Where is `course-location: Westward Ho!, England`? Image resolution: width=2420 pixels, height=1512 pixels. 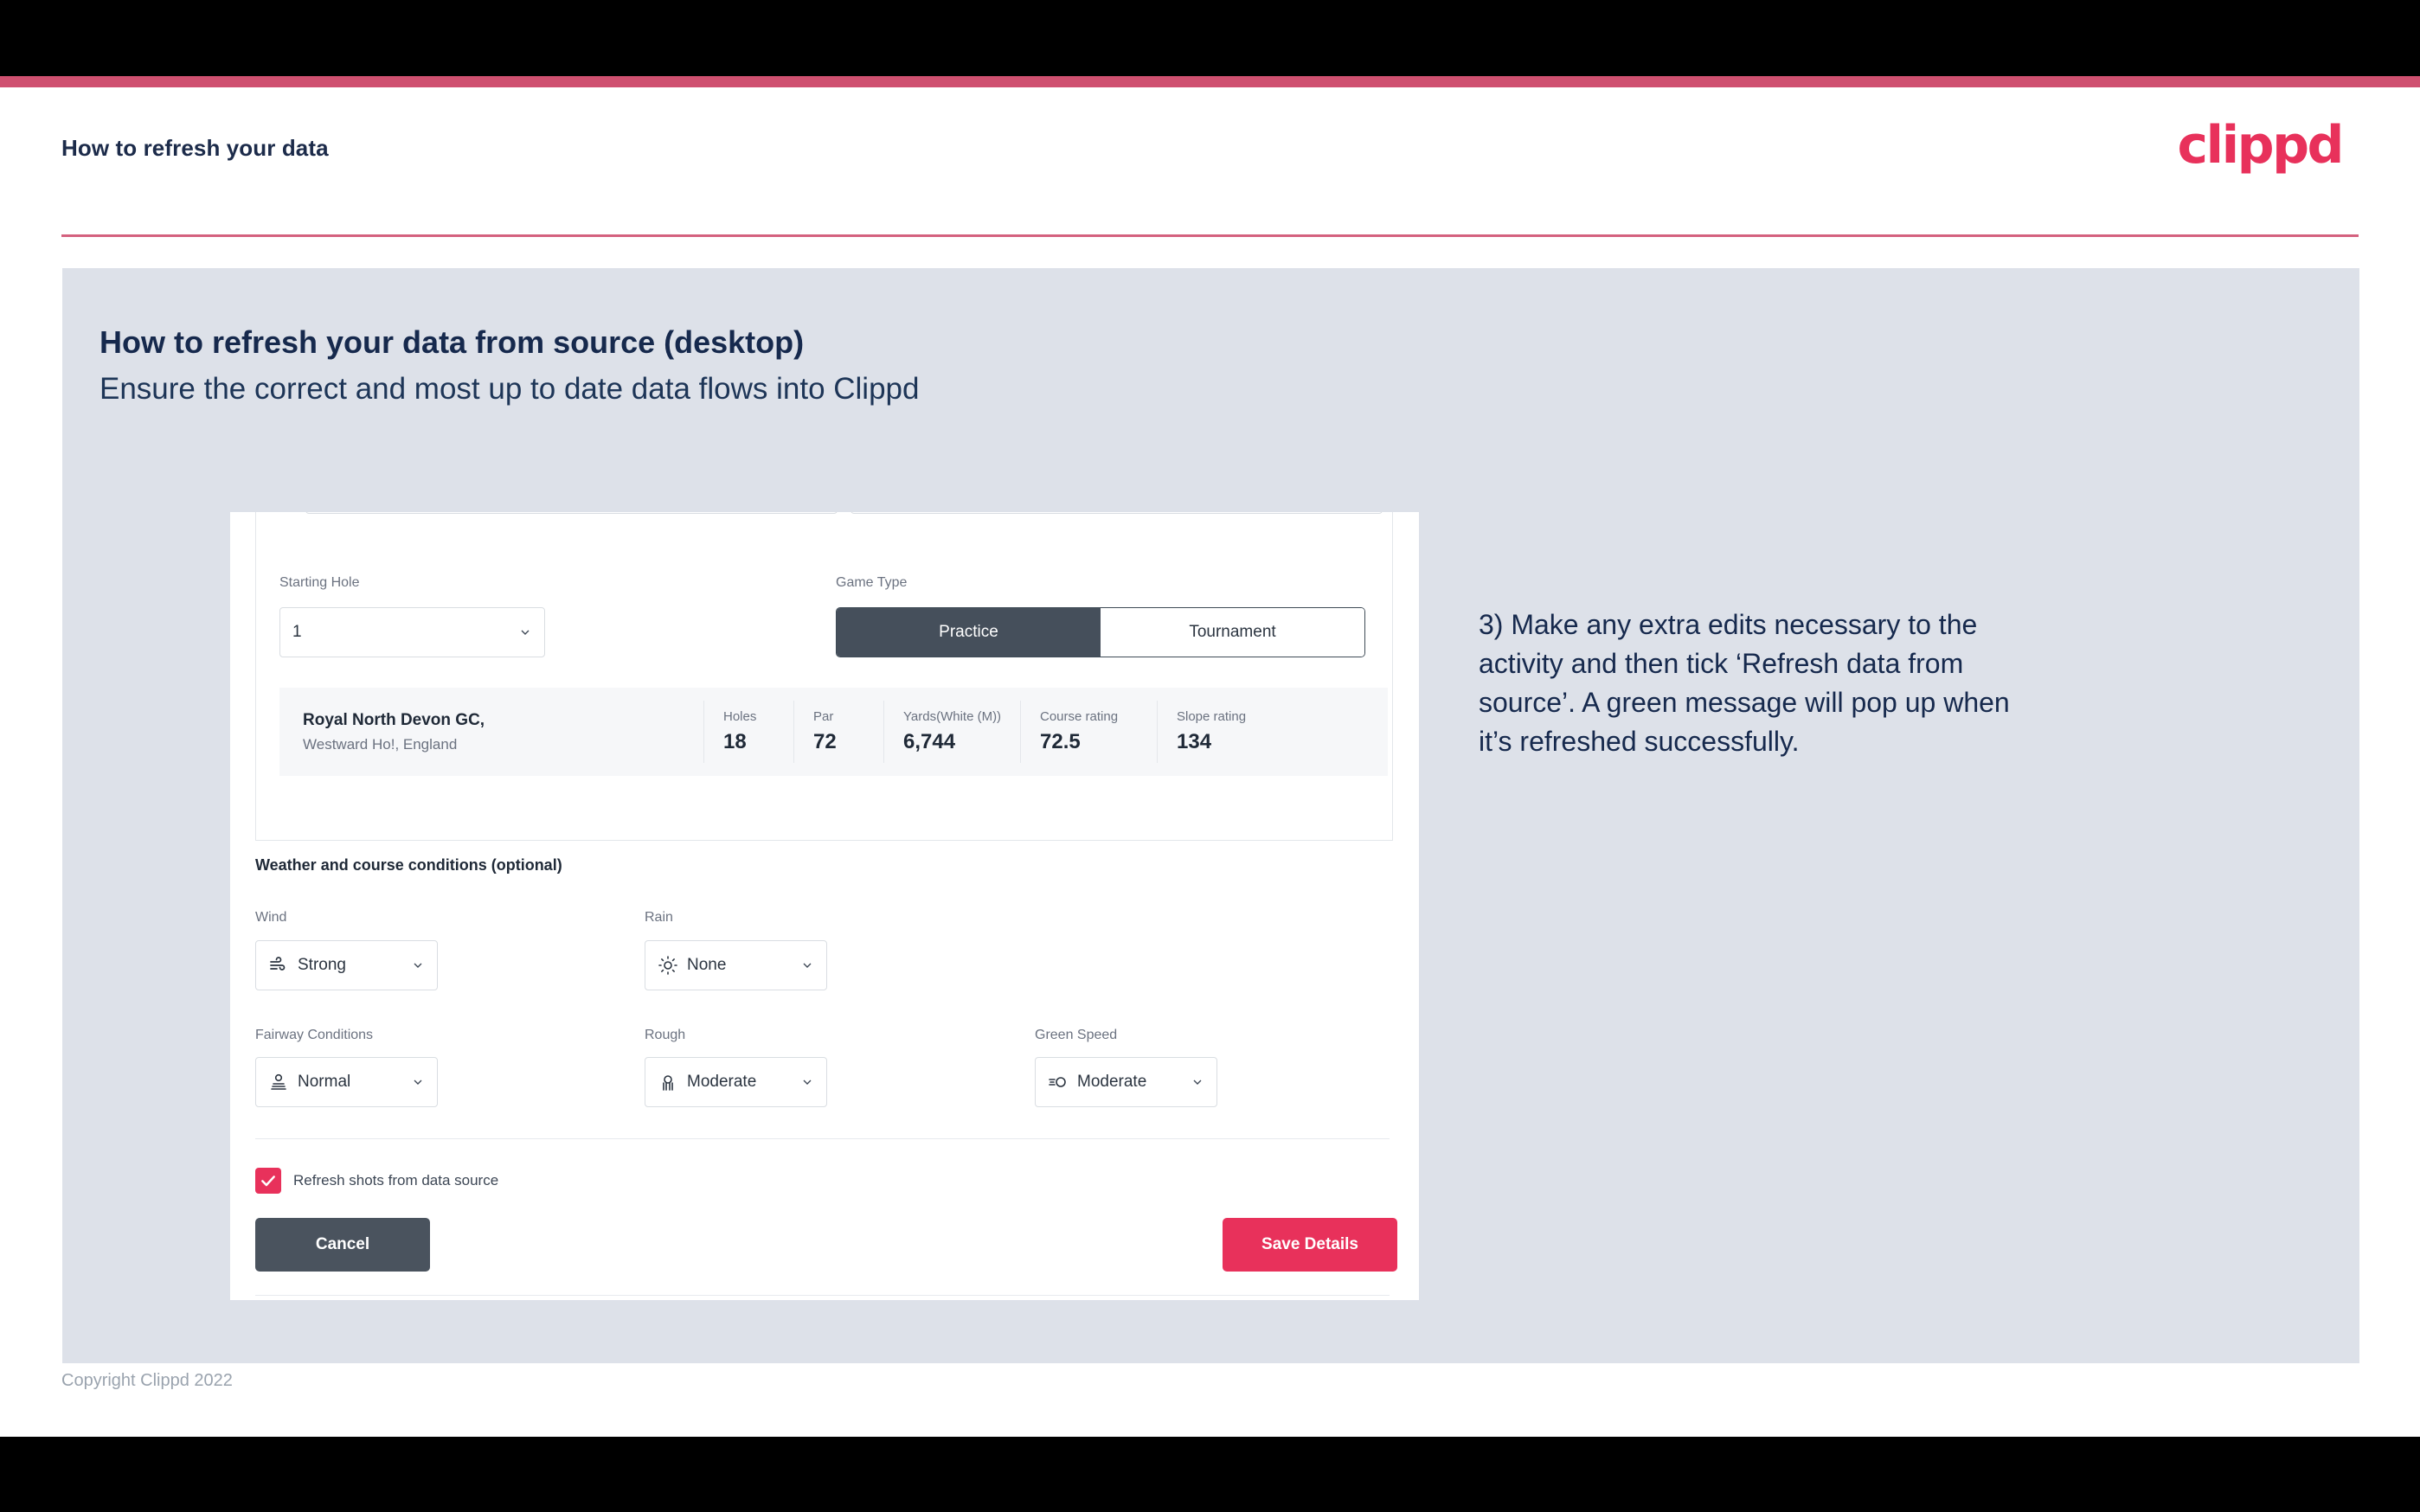 course-location: Westward Ho!, England is located at coordinates (380, 744).